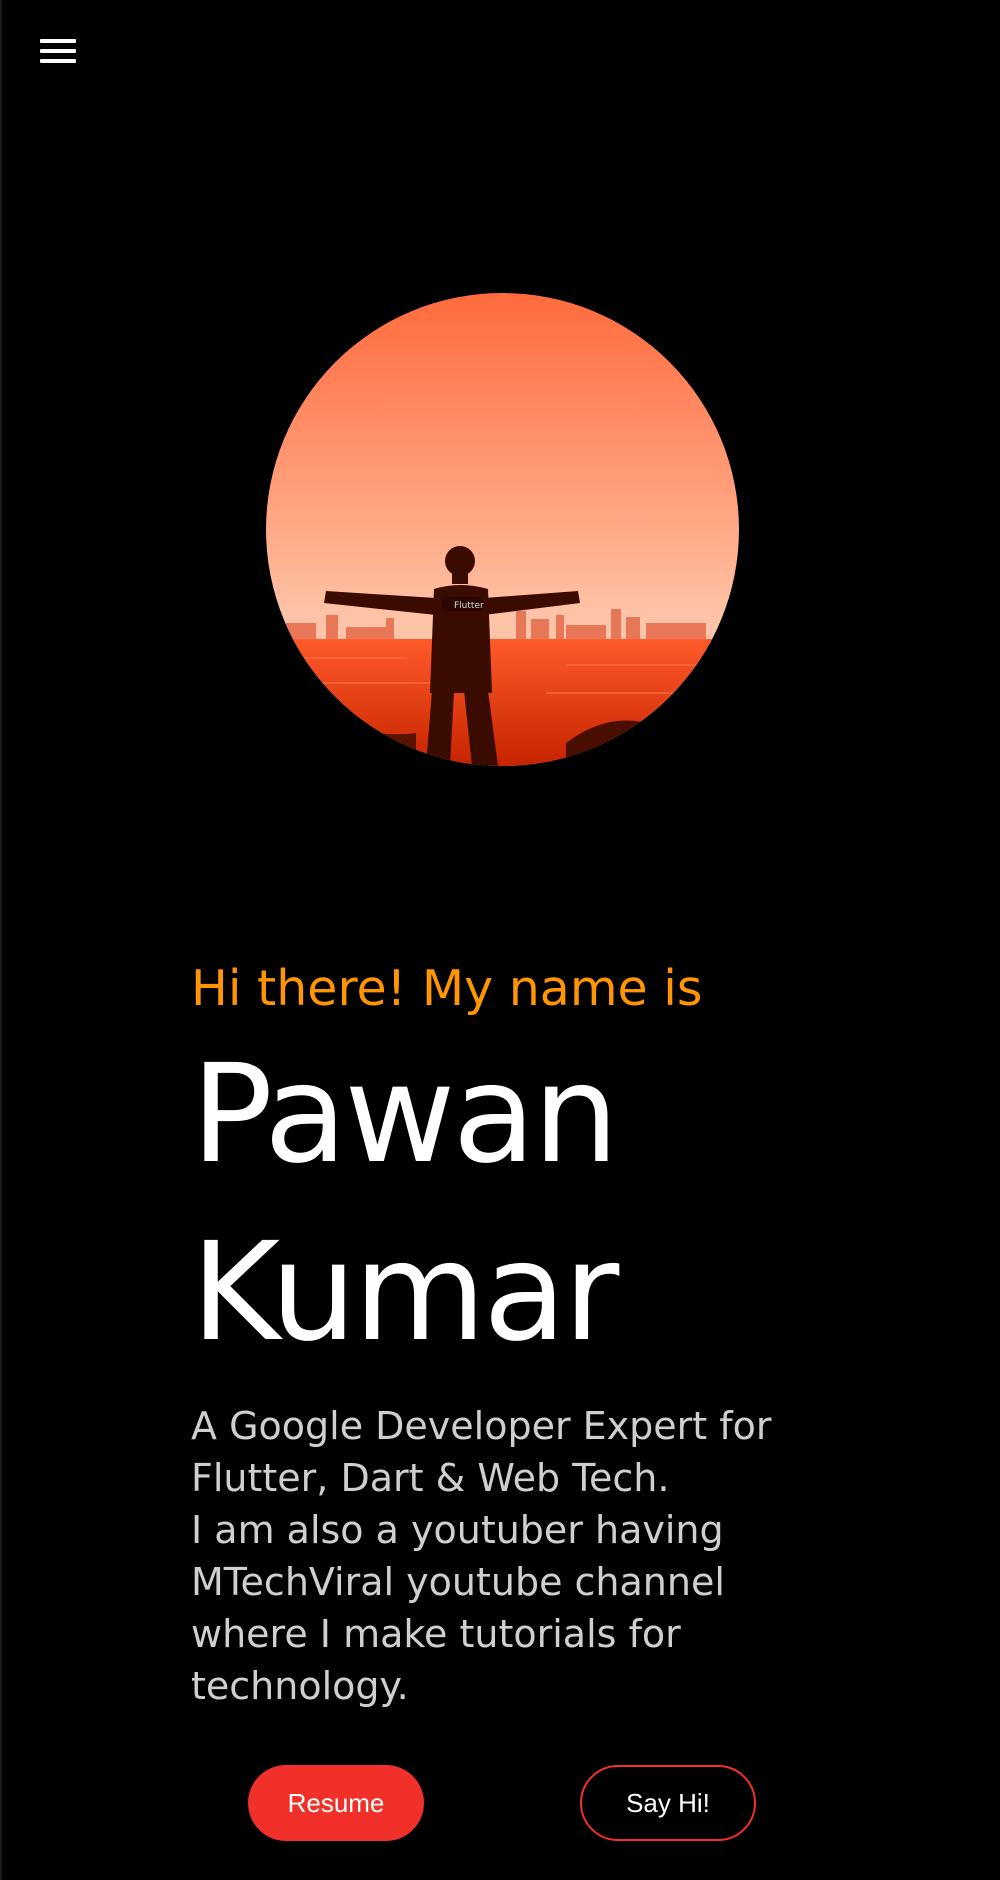 Image resolution: width=1000 pixels, height=1880 pixels. I want to click on hamburger-menu-icon, so click(58, 52).